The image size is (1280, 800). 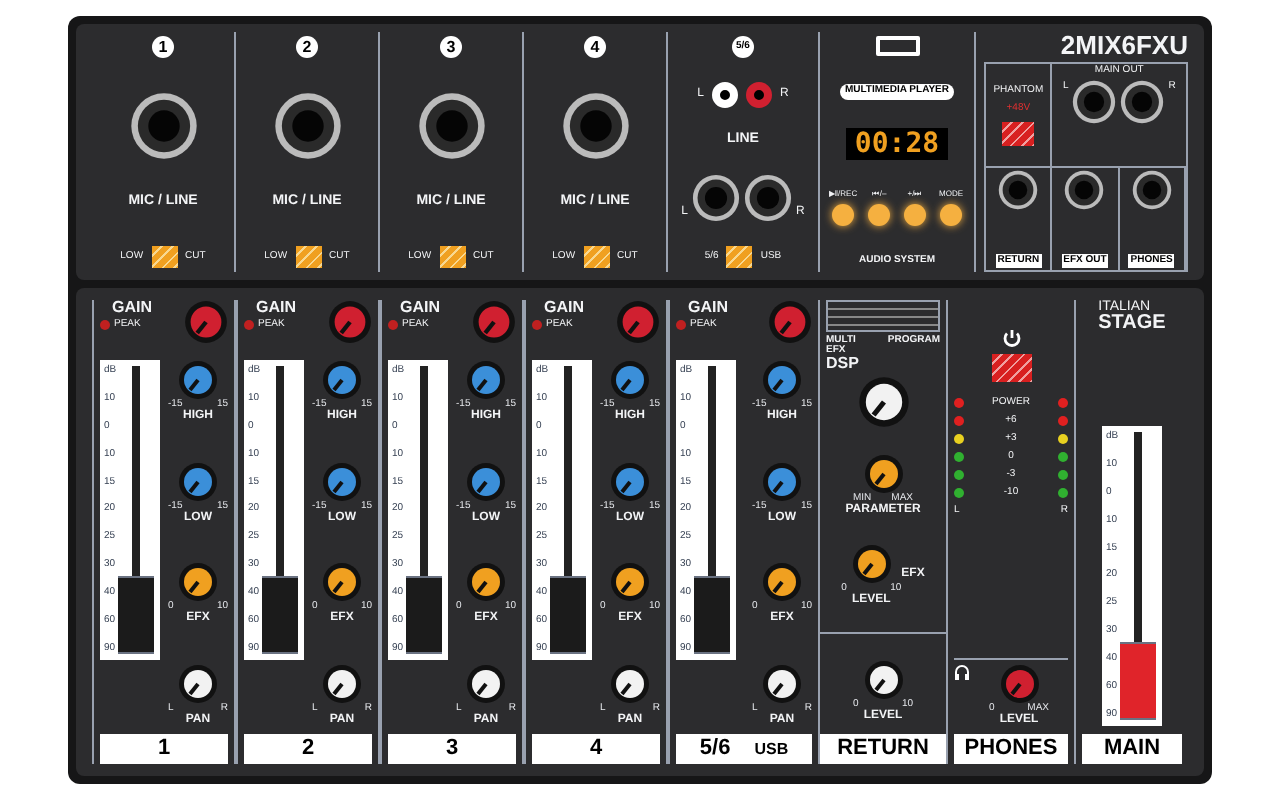 What do you see at coordinates (1132, 324) in the screenshot?
I see `brand-name: STAGE` at bounding box center [1132, 324].